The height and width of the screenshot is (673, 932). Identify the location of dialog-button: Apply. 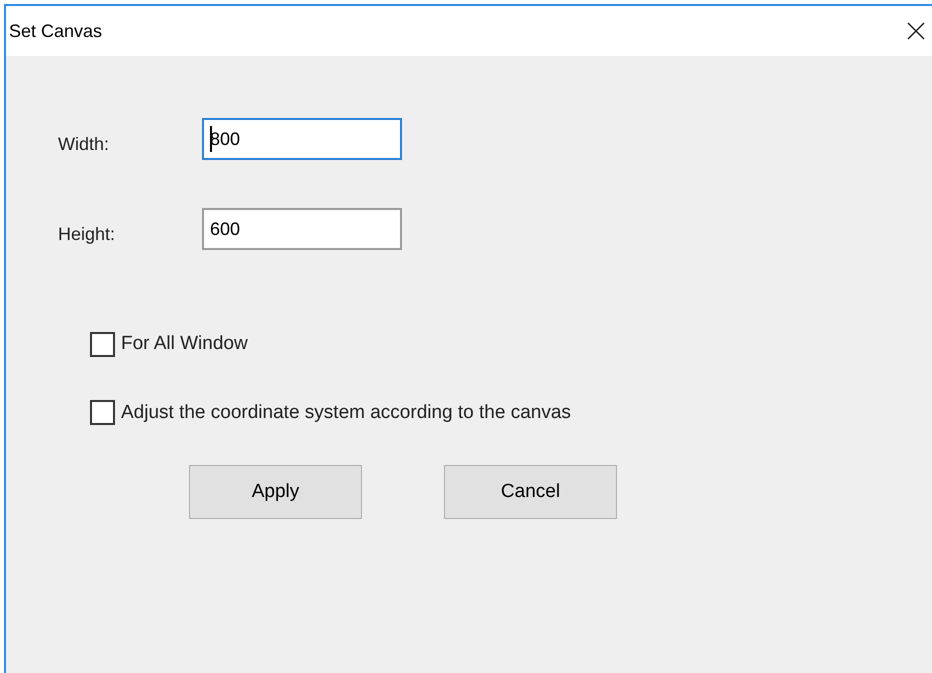
(275, 492).